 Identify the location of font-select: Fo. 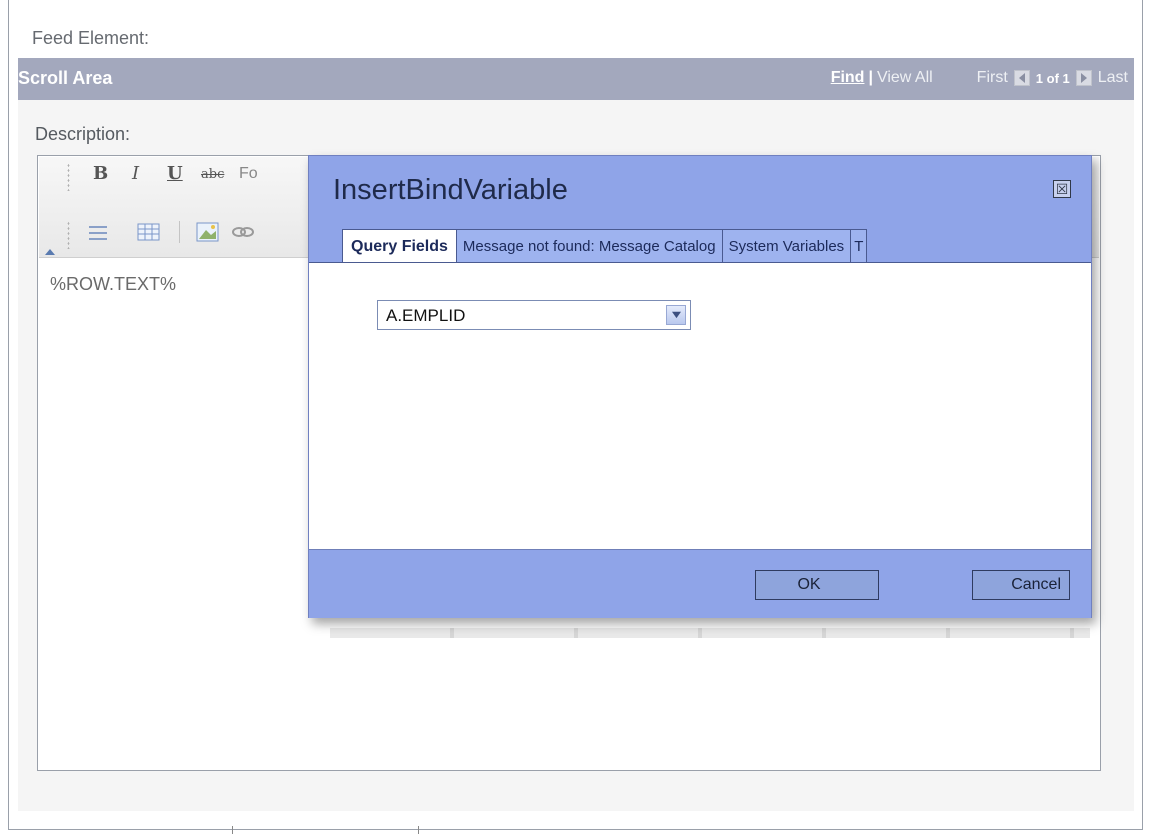
(248, 174).